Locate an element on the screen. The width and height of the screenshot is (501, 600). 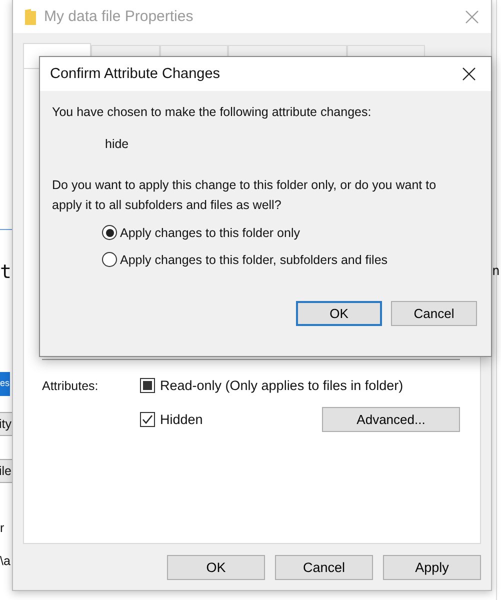
background-text: \a is located at coordinates (5, 561).